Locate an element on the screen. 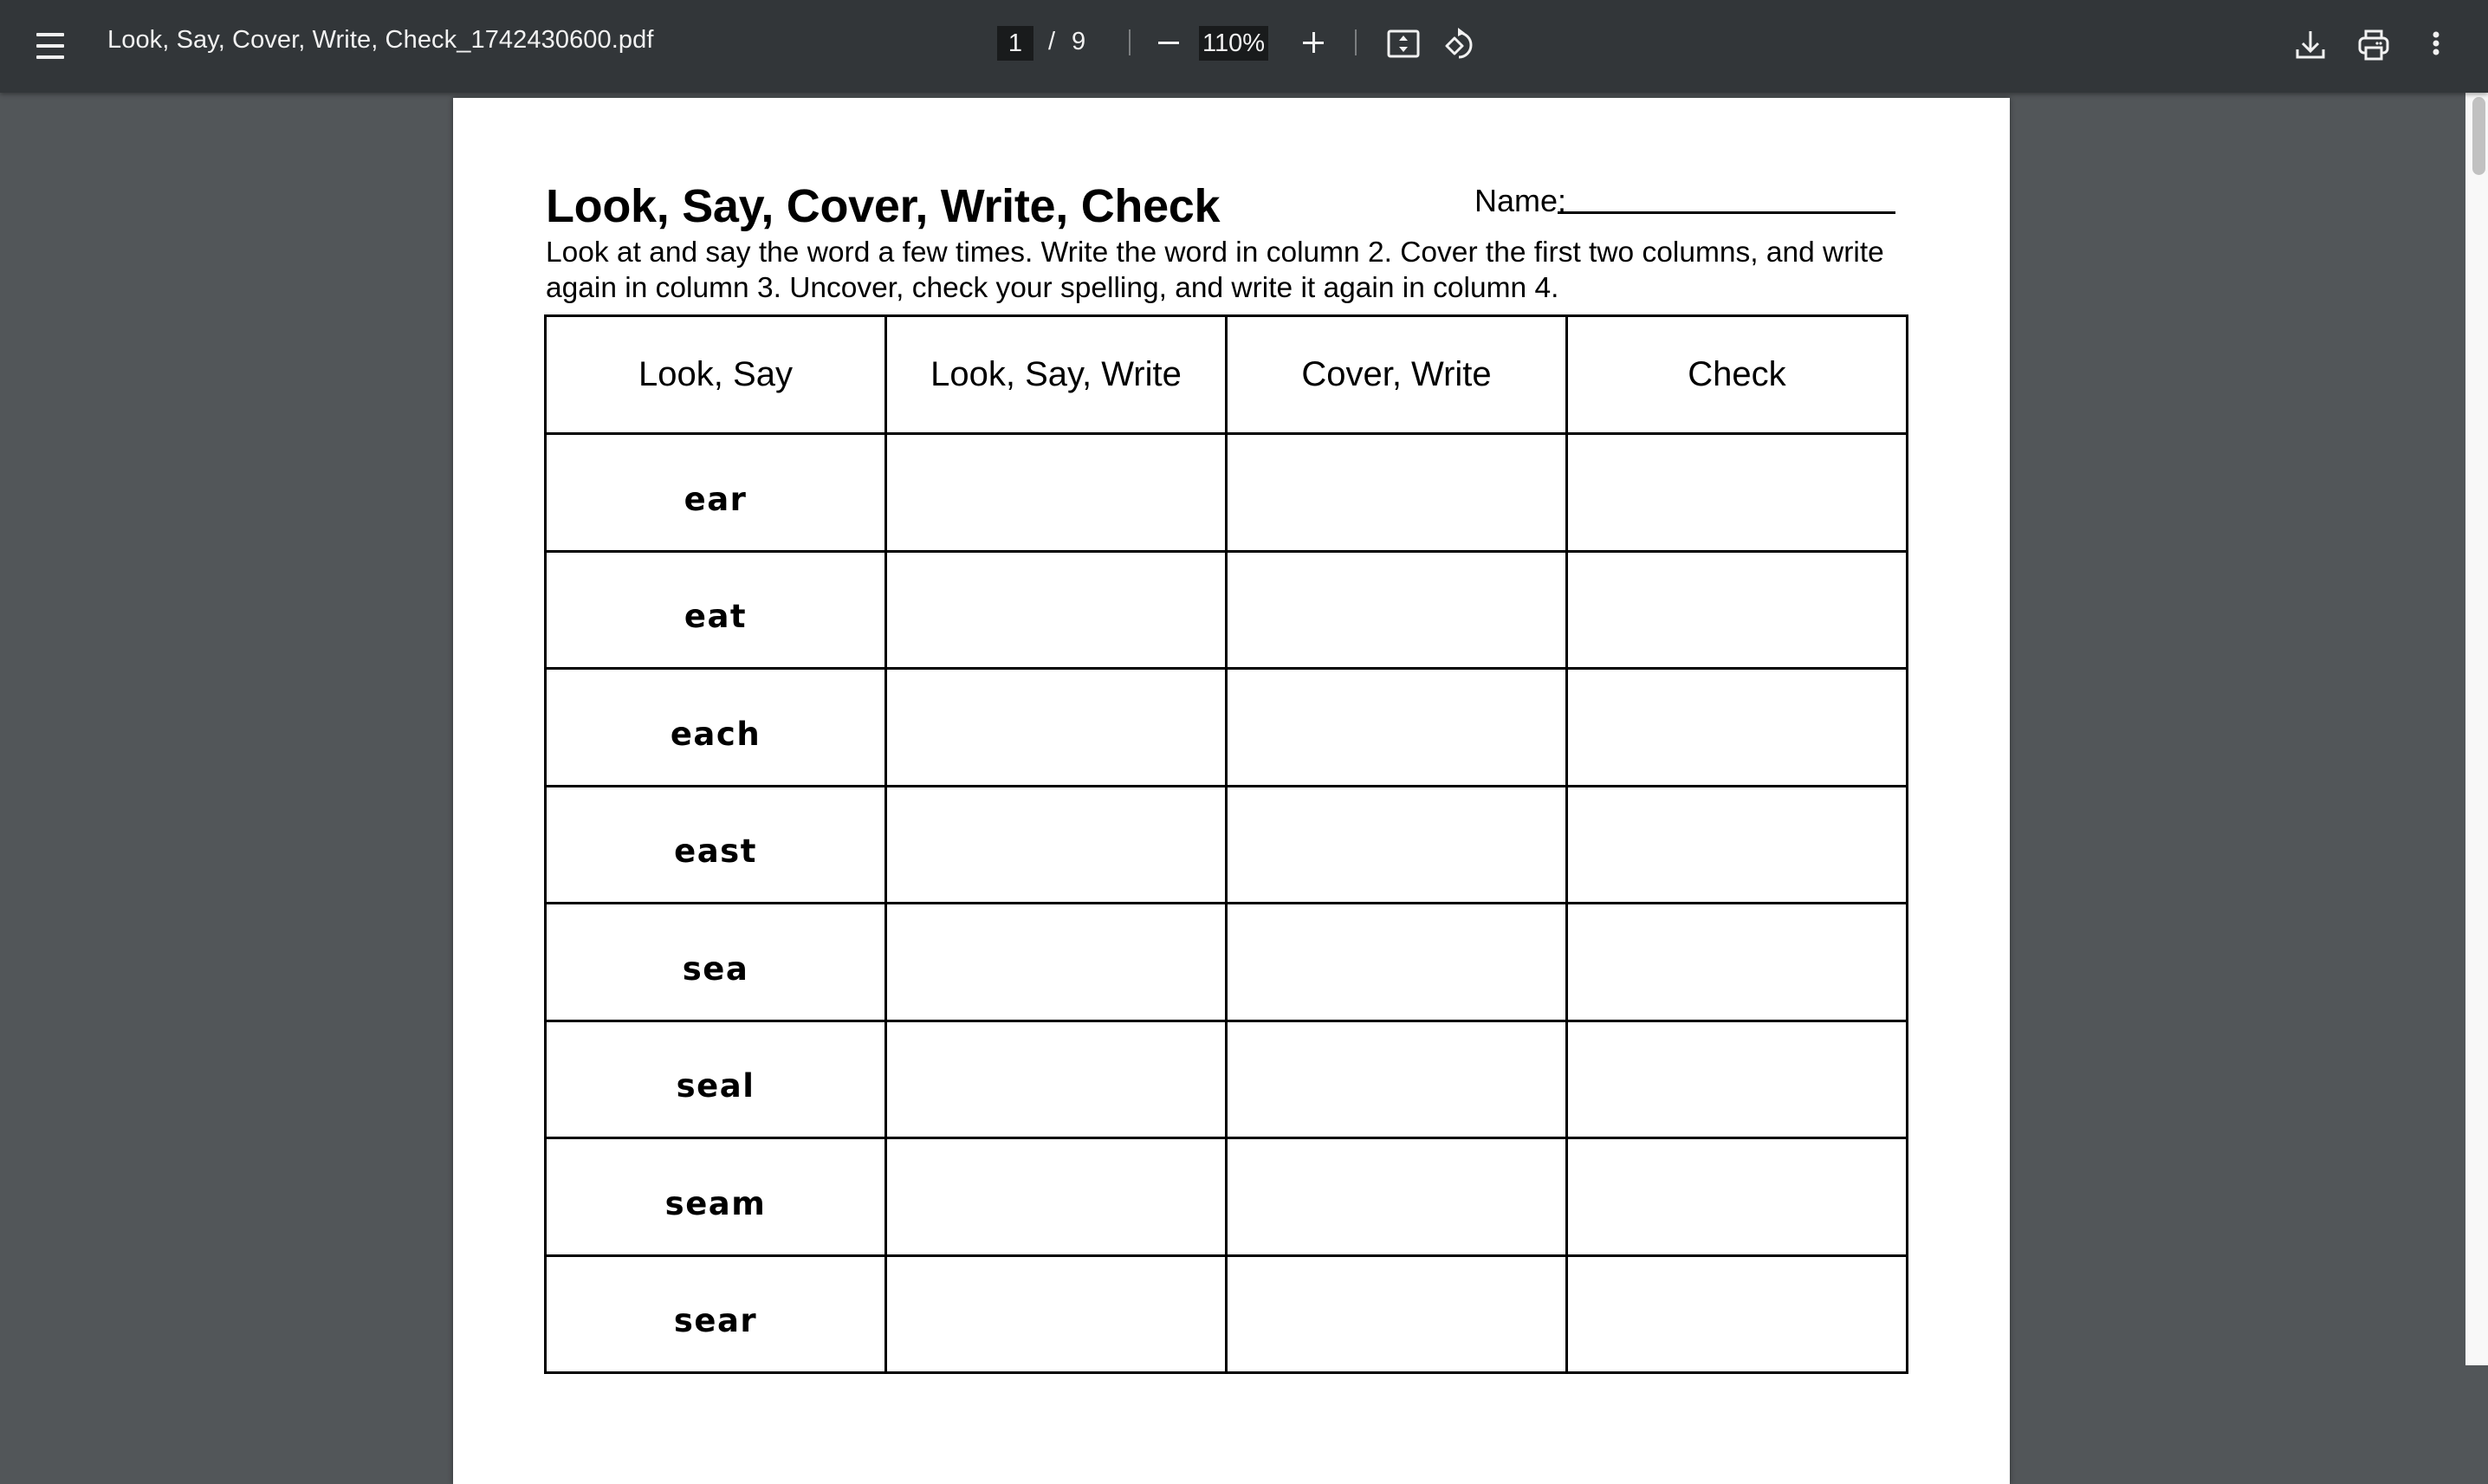  table-row: sear is located at coordinates (1226, 1314).